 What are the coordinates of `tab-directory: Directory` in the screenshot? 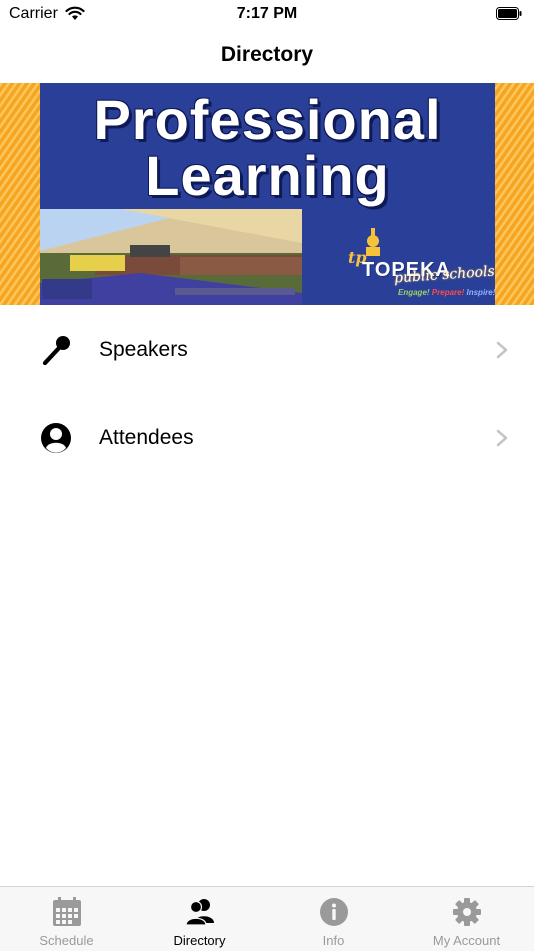 It's located at (199, 919).